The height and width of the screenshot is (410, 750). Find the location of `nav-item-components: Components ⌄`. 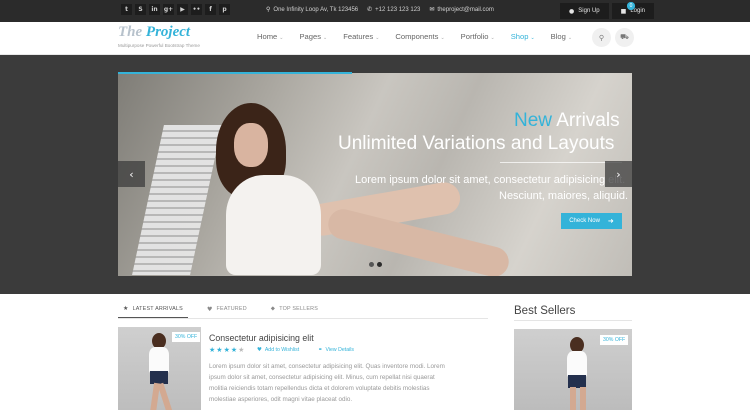

nav-item-components: Components ⌄ is located at coordinates (419, 36).